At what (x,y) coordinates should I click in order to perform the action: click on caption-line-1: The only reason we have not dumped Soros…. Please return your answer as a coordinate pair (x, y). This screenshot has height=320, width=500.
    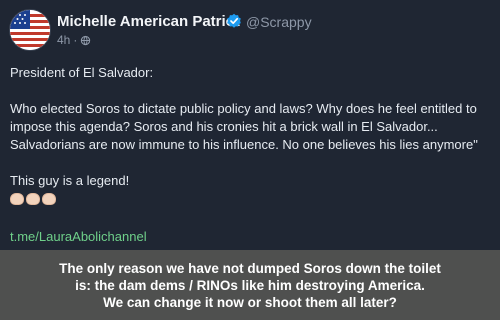
    Looking at the image, I should click on (250, 268).